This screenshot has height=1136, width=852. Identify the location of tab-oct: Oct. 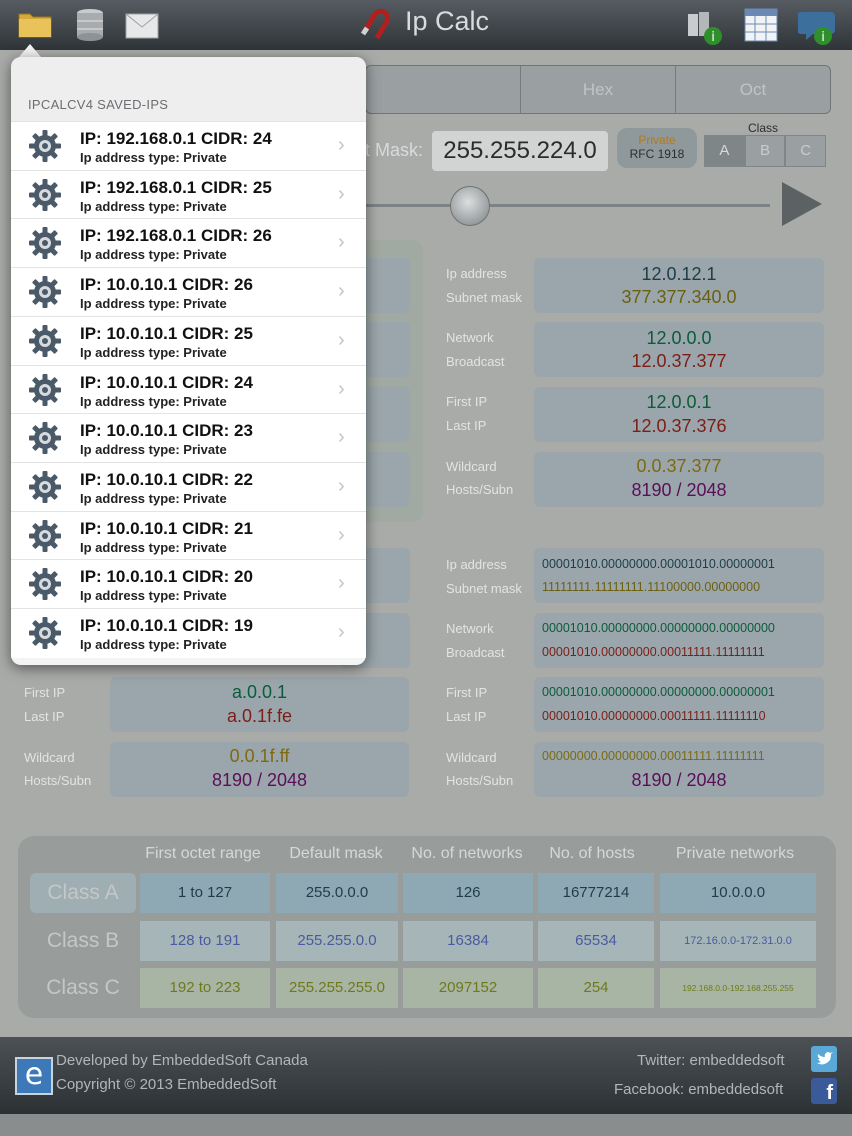
(752, 89).